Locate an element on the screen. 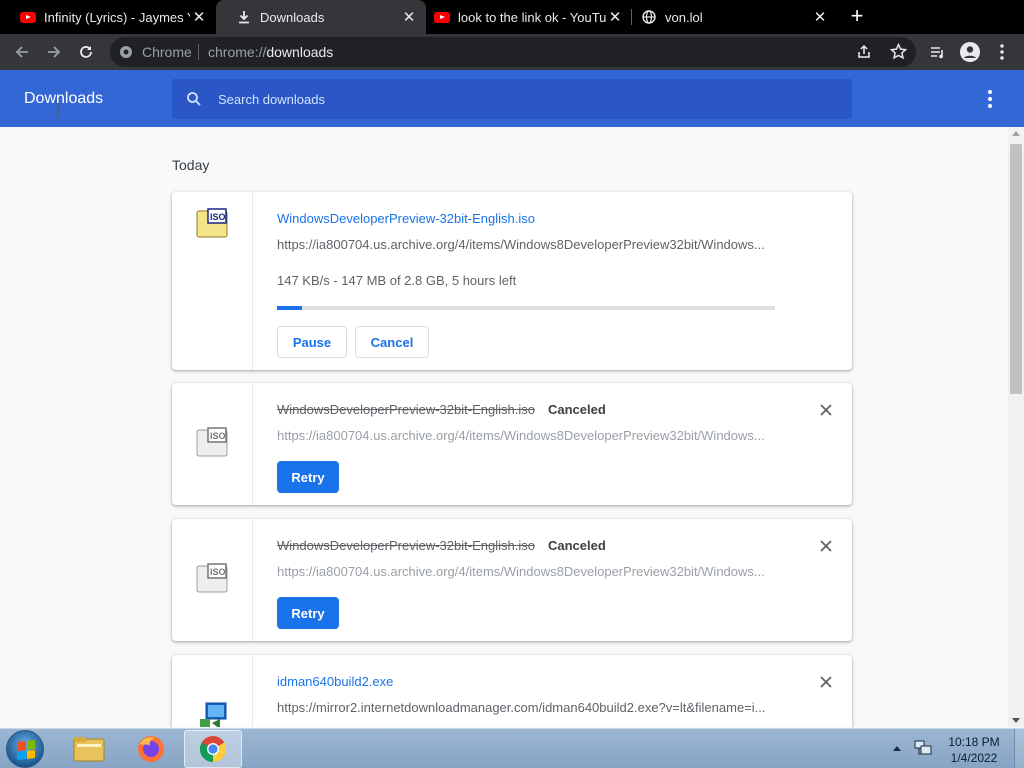  tab-von-lol: von.lol ✕ is located at coordinates (729, 17).